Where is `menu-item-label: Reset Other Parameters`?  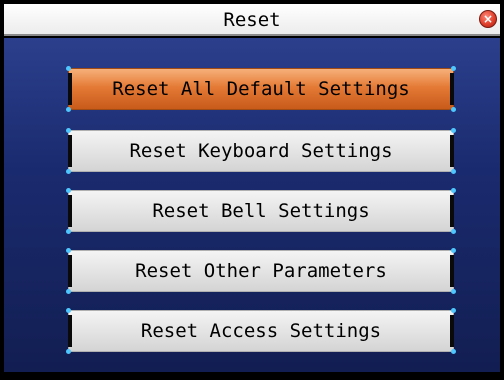
menu-item-label: Reset Other Parameters is located at coordinates (261, 271).